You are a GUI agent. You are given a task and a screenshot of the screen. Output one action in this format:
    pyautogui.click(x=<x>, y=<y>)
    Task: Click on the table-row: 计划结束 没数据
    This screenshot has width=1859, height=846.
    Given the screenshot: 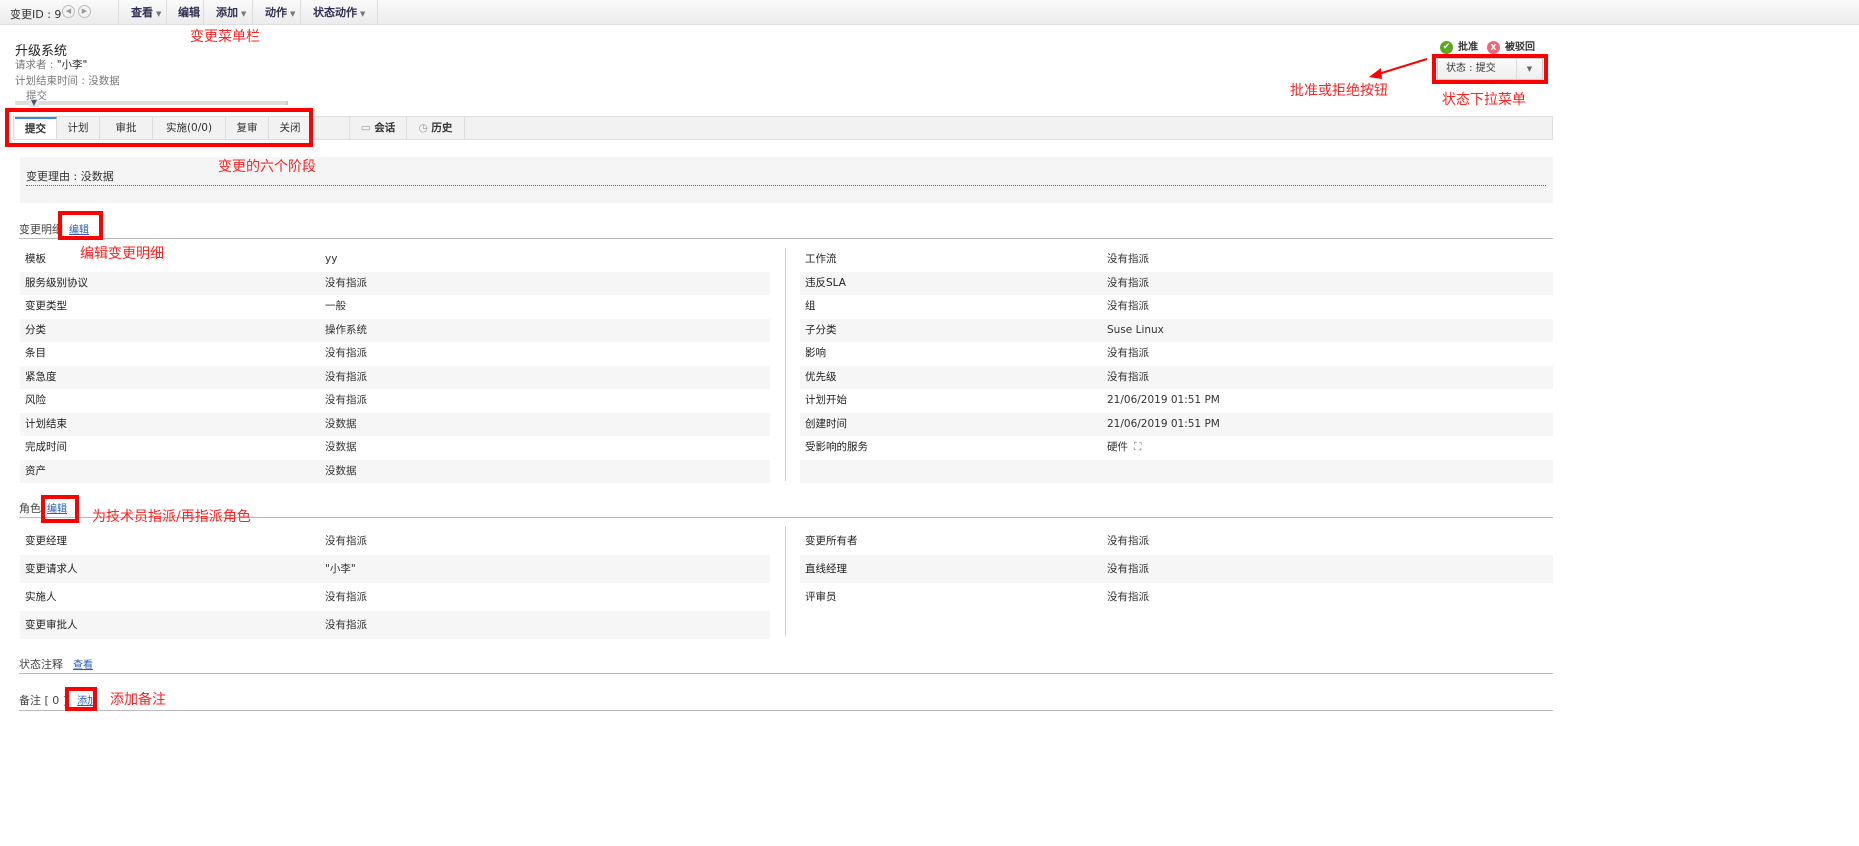 What is the action you would take?
    pyautogui.click(x=395, y=424)
    